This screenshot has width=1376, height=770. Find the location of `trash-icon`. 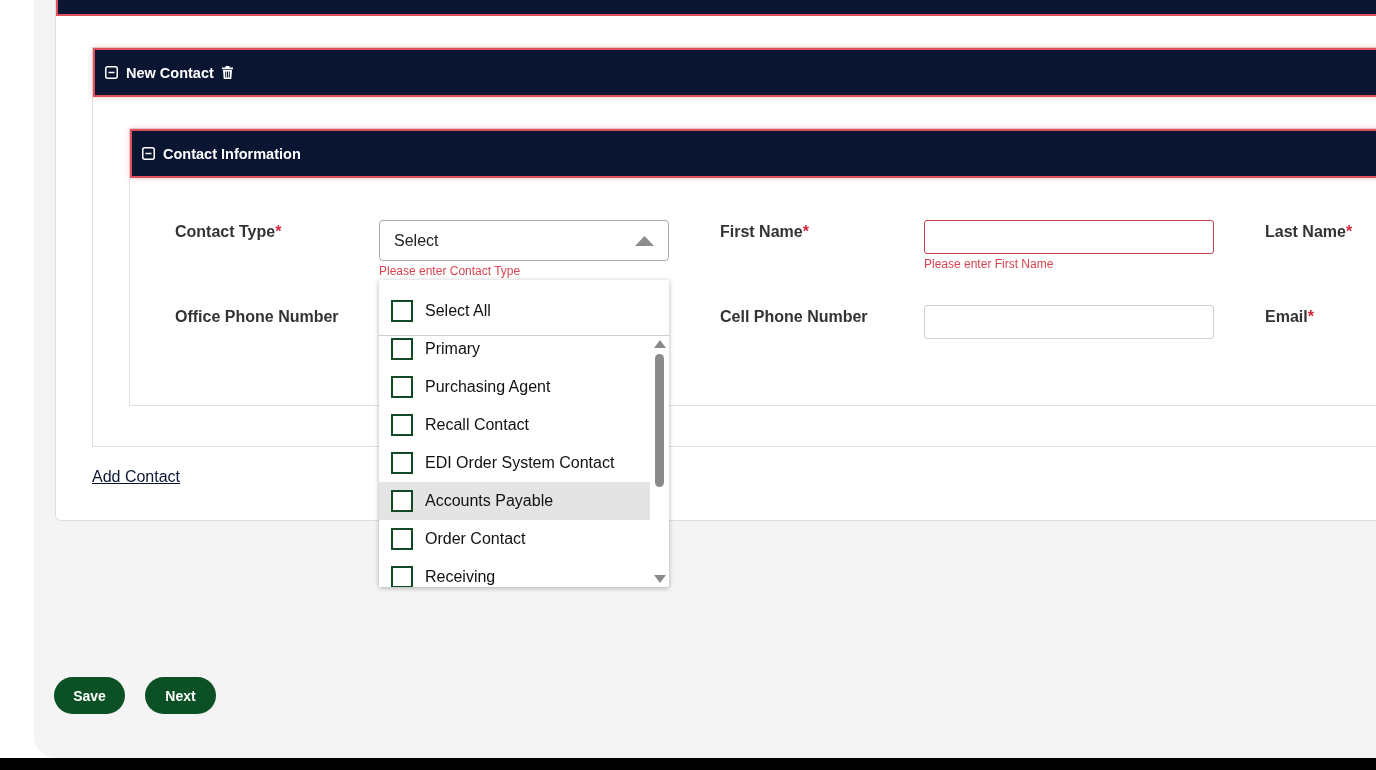

trash-icon is located at coordinates (227, 72).